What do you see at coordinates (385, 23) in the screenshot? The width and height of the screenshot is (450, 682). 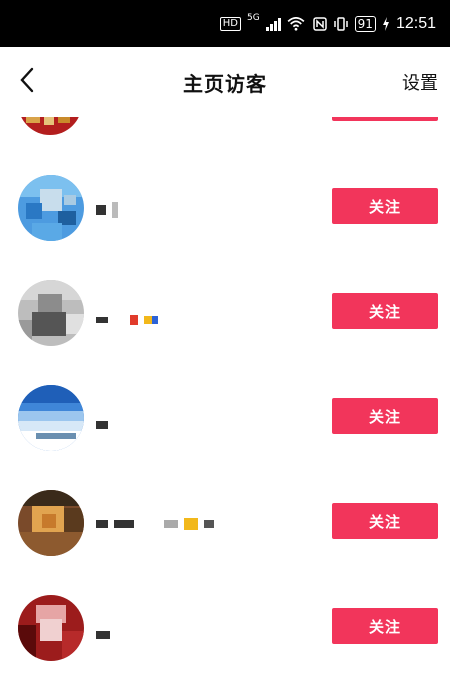 I see `charging-bolt-icon` at bounding box center [385, 23].